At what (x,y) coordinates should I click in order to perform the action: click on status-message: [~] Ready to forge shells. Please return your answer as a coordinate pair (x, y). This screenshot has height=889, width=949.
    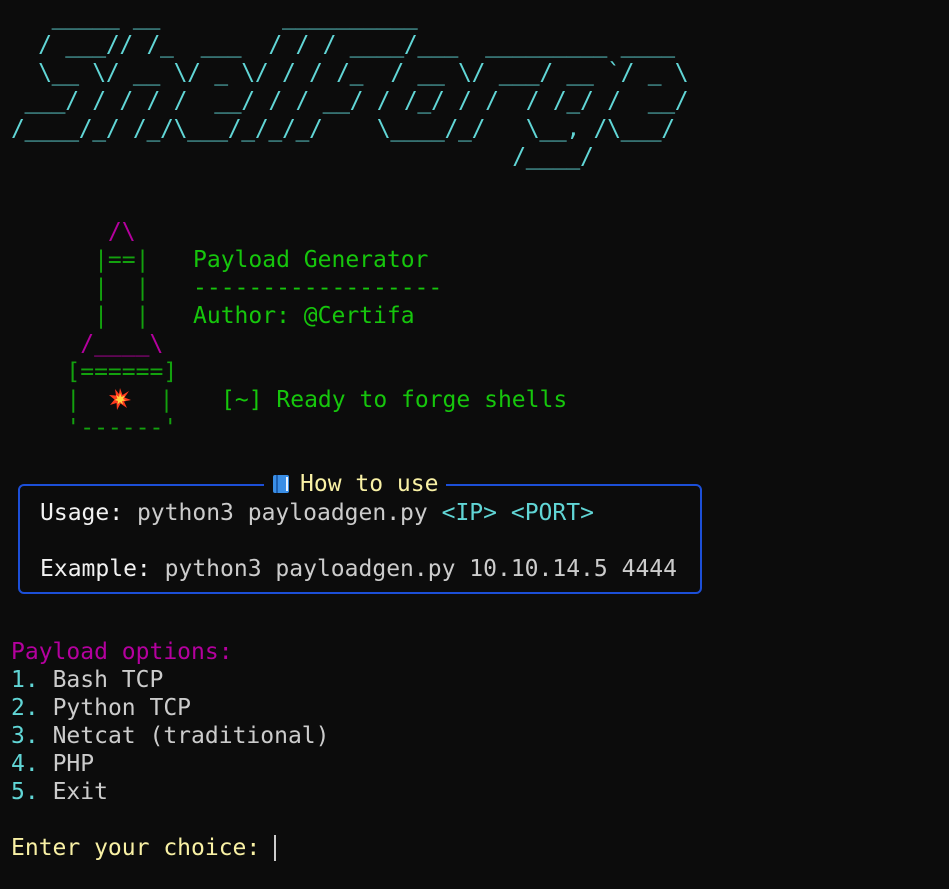
    Looking at the image, I should click on (394, 400).